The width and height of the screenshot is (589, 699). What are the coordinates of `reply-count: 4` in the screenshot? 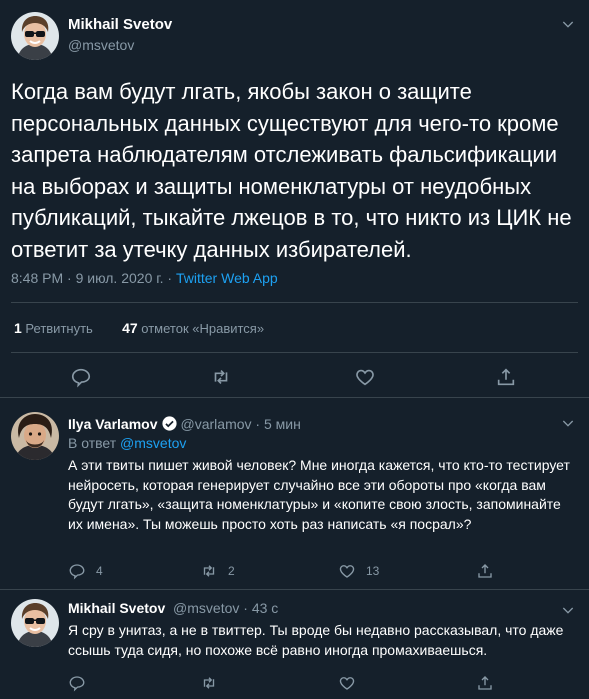 It's located at (99, 571).